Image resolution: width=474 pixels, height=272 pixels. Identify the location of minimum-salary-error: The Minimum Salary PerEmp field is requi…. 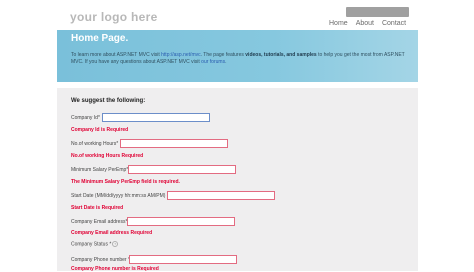
(125, 182).